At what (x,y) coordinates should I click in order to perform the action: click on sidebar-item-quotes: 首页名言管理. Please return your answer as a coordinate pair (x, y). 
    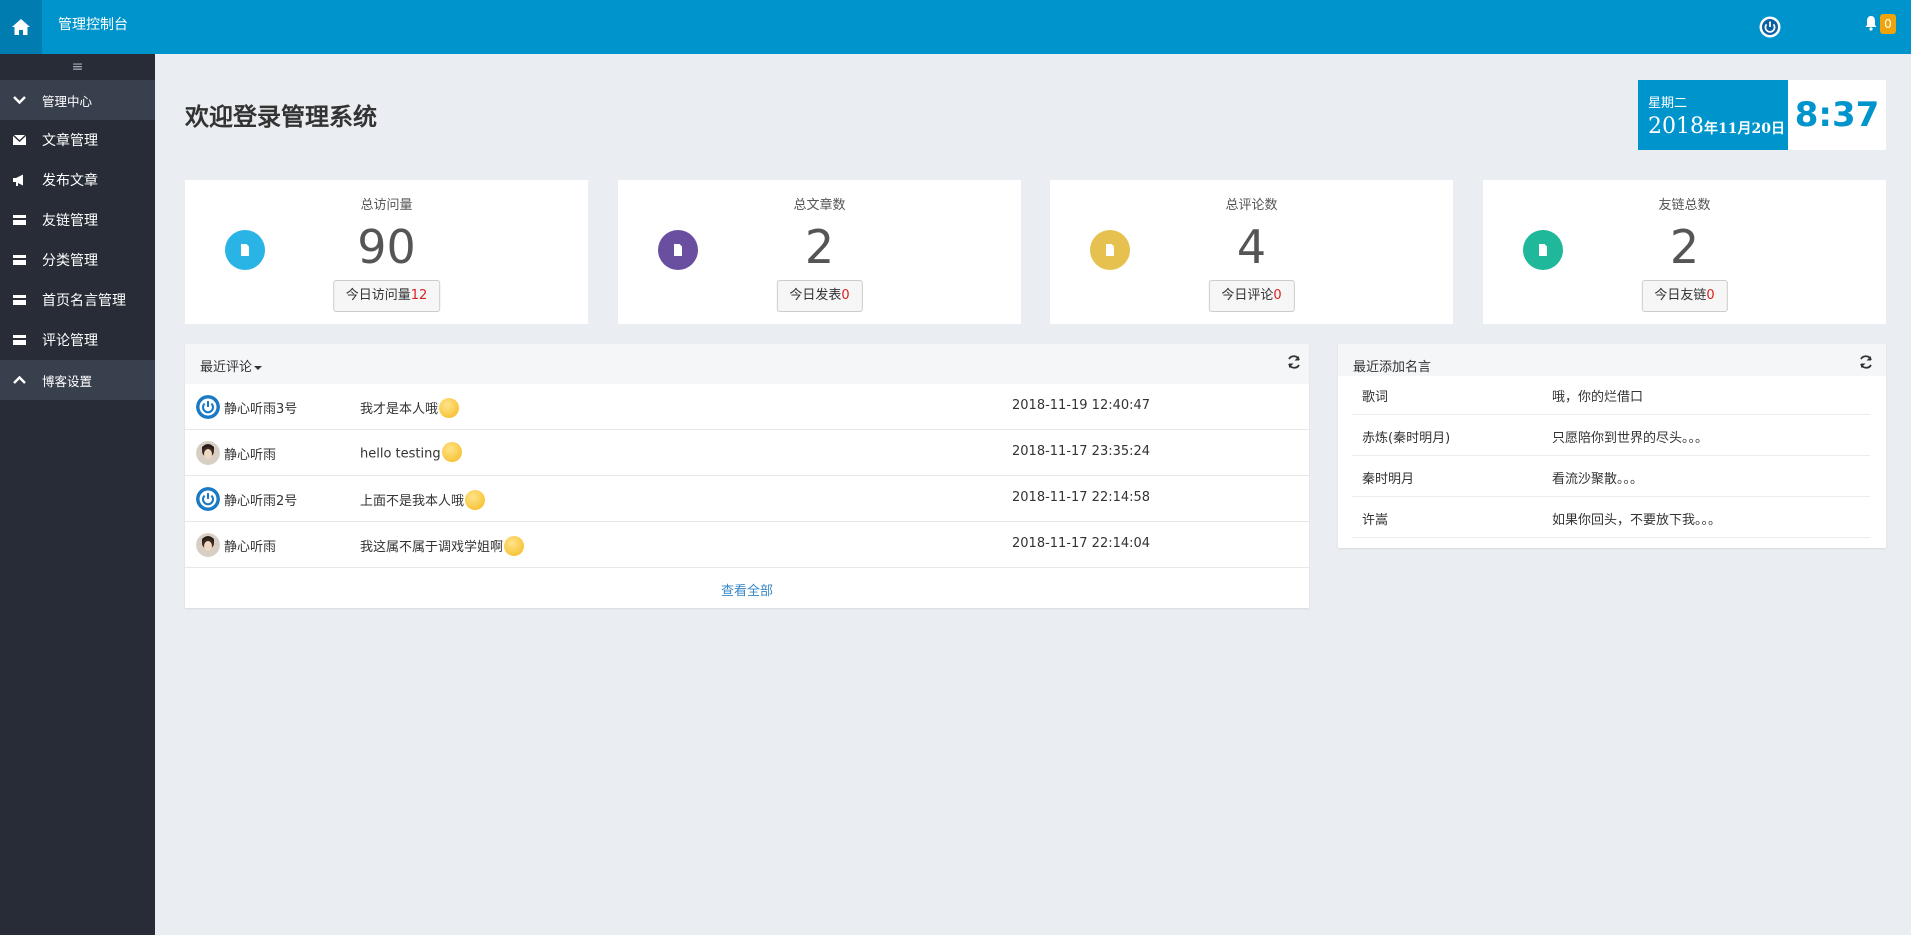
    Looking at the image, I should click on (77, 300).